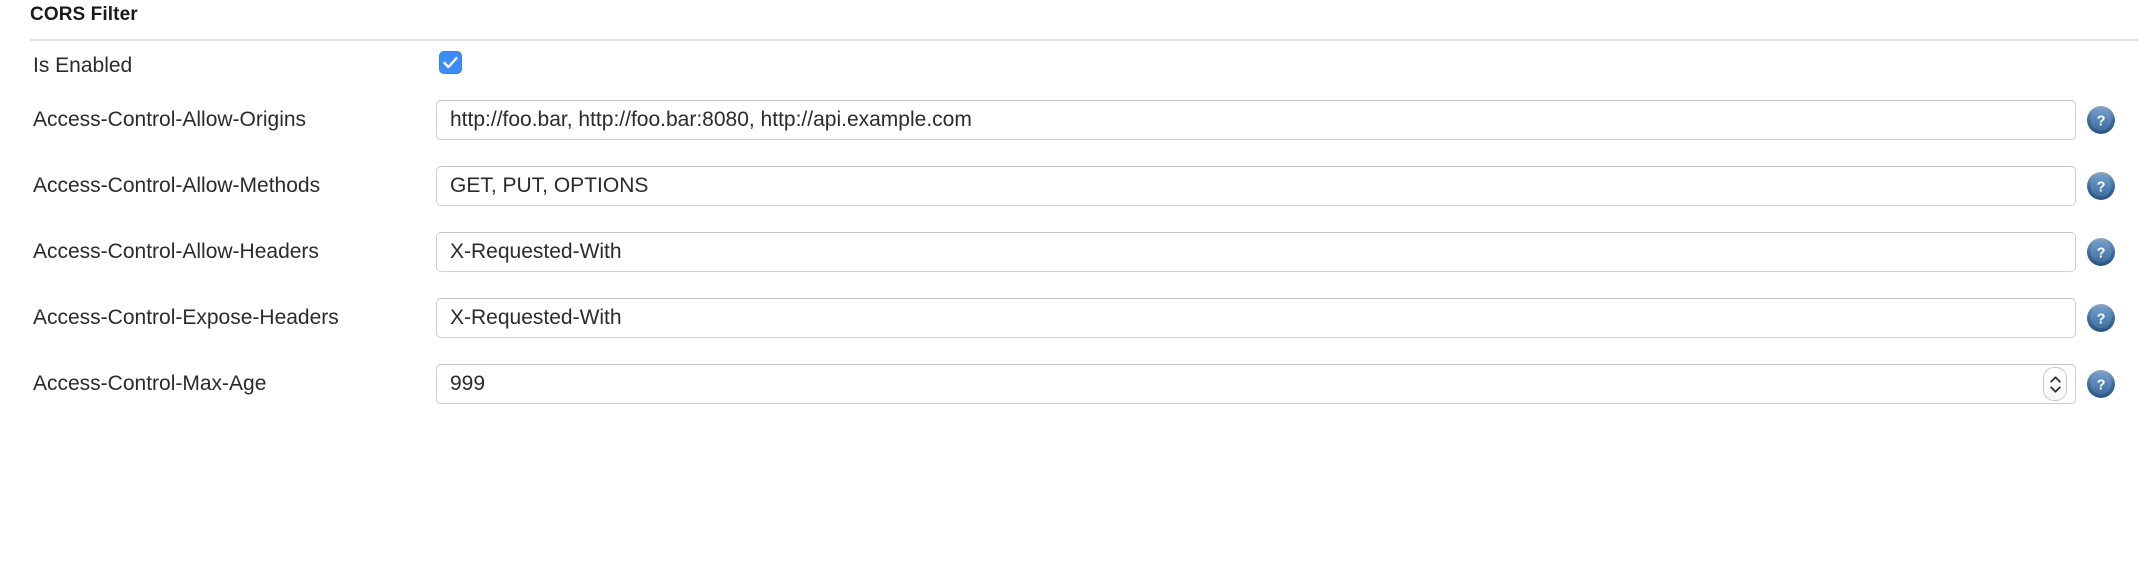  Describe the element at coordinates (450, 62) in the screenshot. I see `is-enabled-checkbox` at that location.